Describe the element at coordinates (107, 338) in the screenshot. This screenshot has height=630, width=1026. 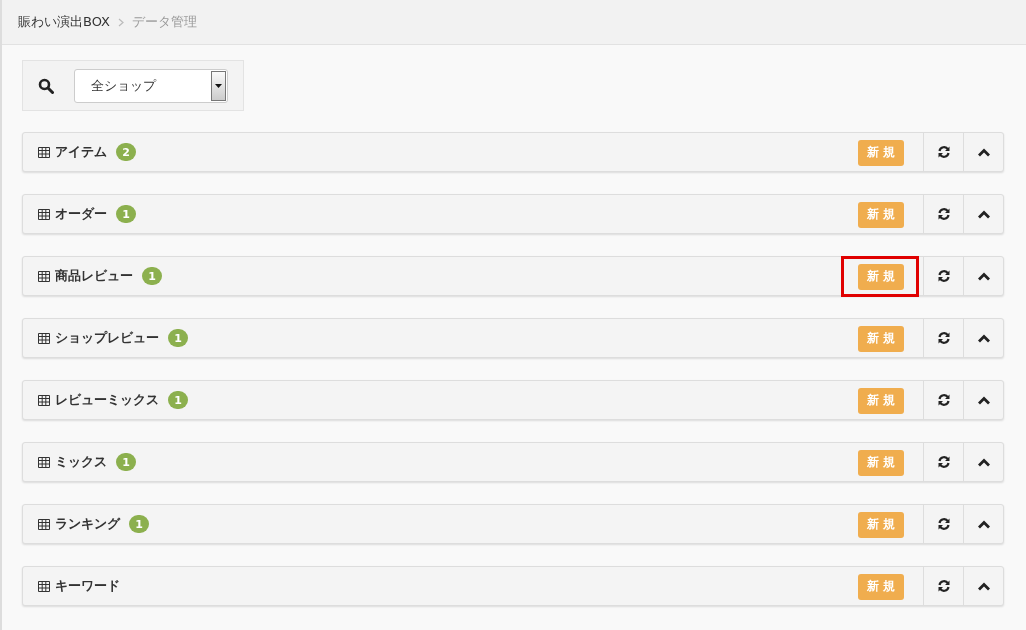
I see `panel-title: ショップレビュー` at that location.